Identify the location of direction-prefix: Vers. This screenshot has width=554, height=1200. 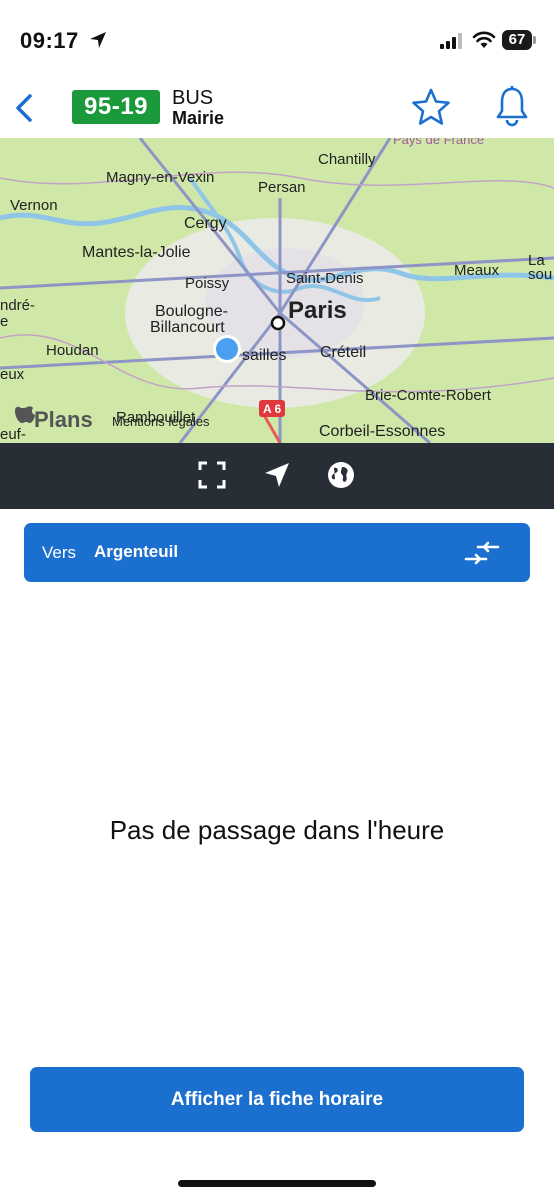
(59, 552).